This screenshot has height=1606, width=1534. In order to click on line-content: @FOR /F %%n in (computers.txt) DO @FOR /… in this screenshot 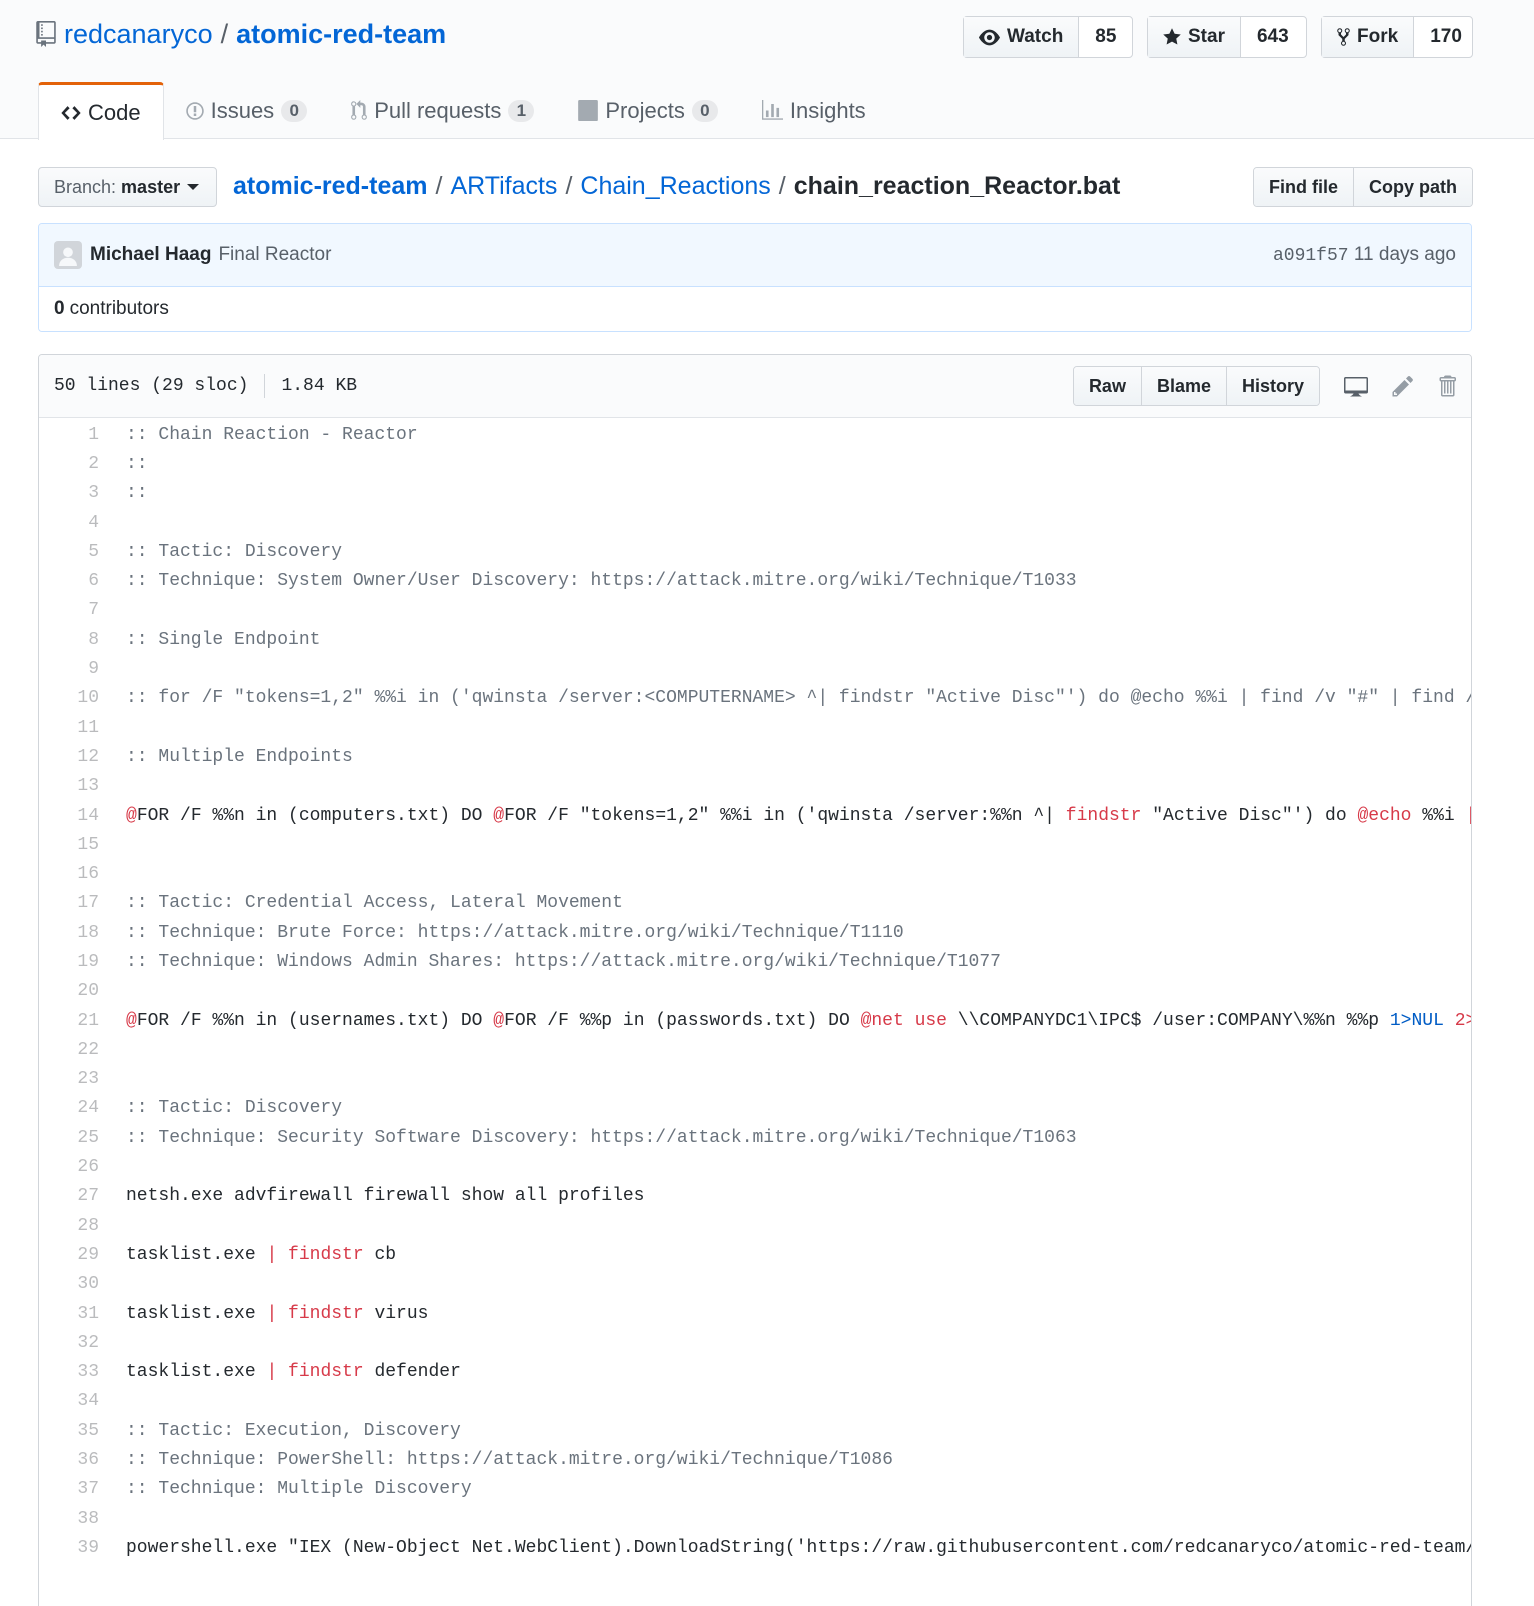, I will do `click(785, 816)`.